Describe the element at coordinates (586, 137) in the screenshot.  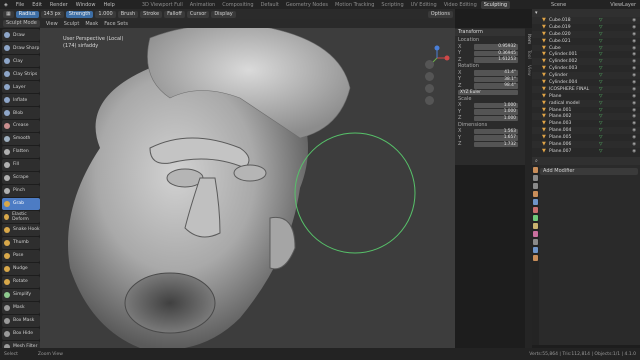
I see `outliner-row: ▼ Plane.005 ▽ ◉` at that location.